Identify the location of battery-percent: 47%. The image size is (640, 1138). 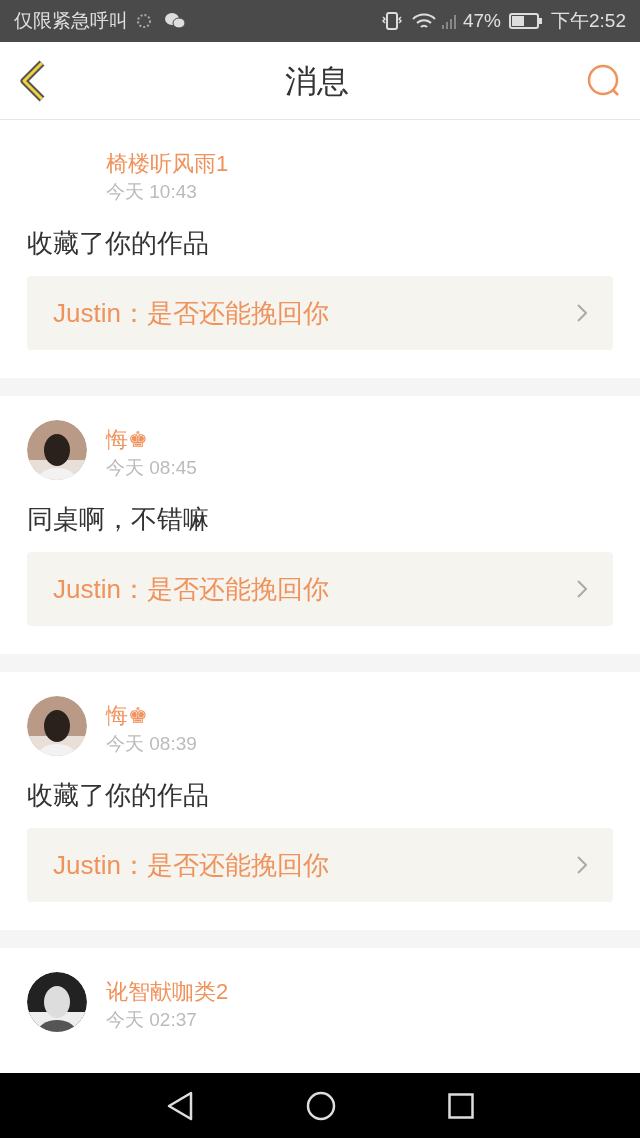
(482, 20).